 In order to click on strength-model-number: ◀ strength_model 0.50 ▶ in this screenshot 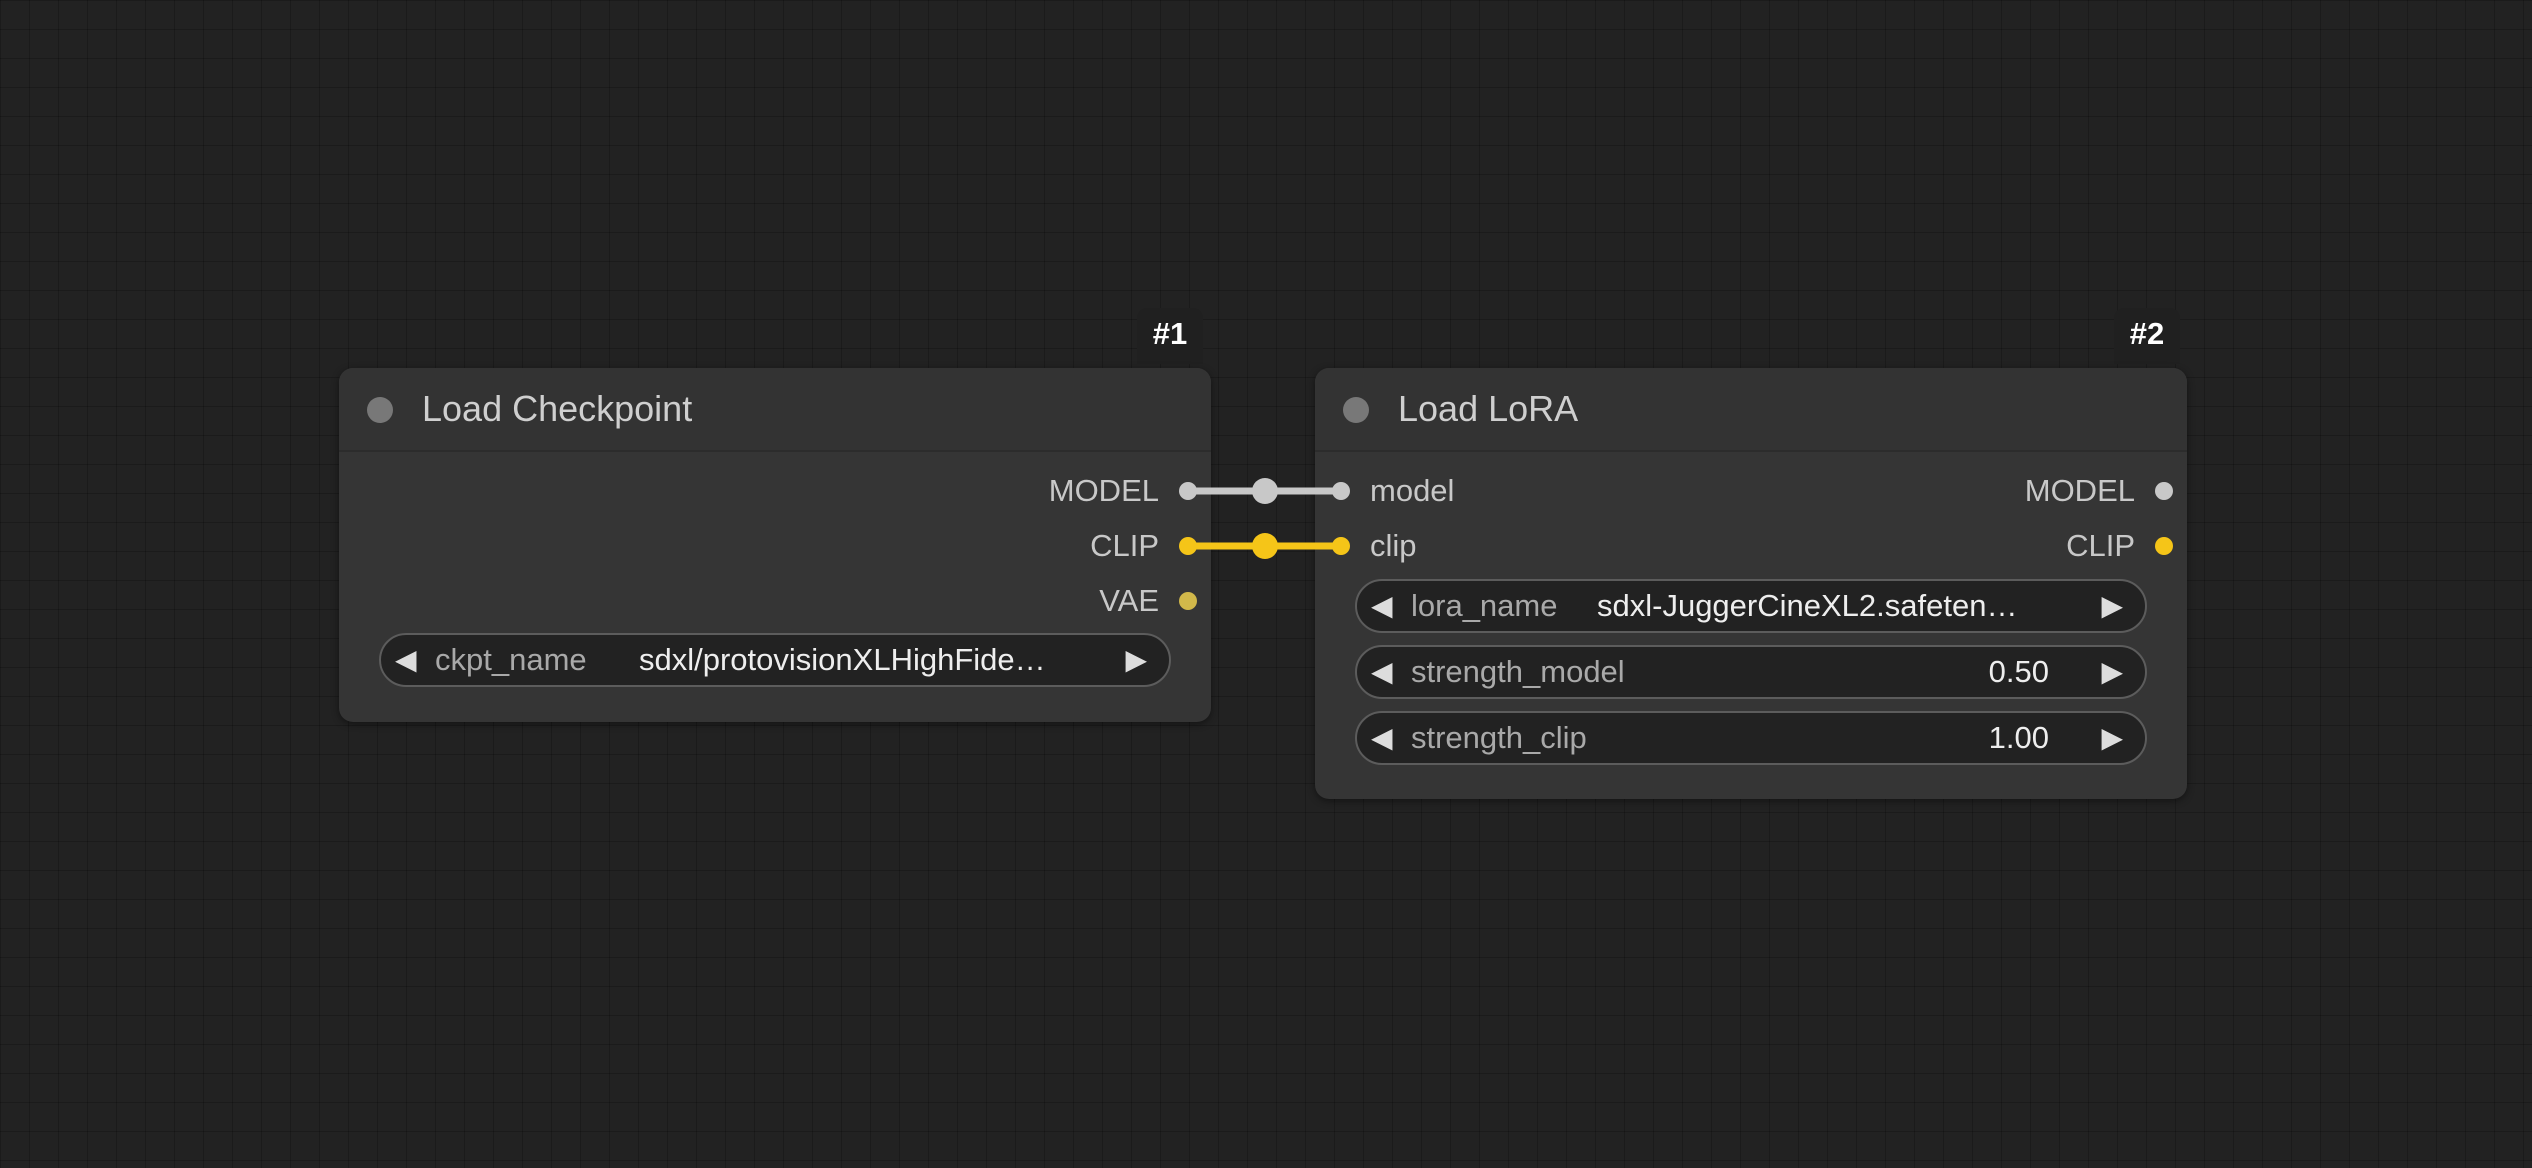, I will do `click(1751, 672)`.